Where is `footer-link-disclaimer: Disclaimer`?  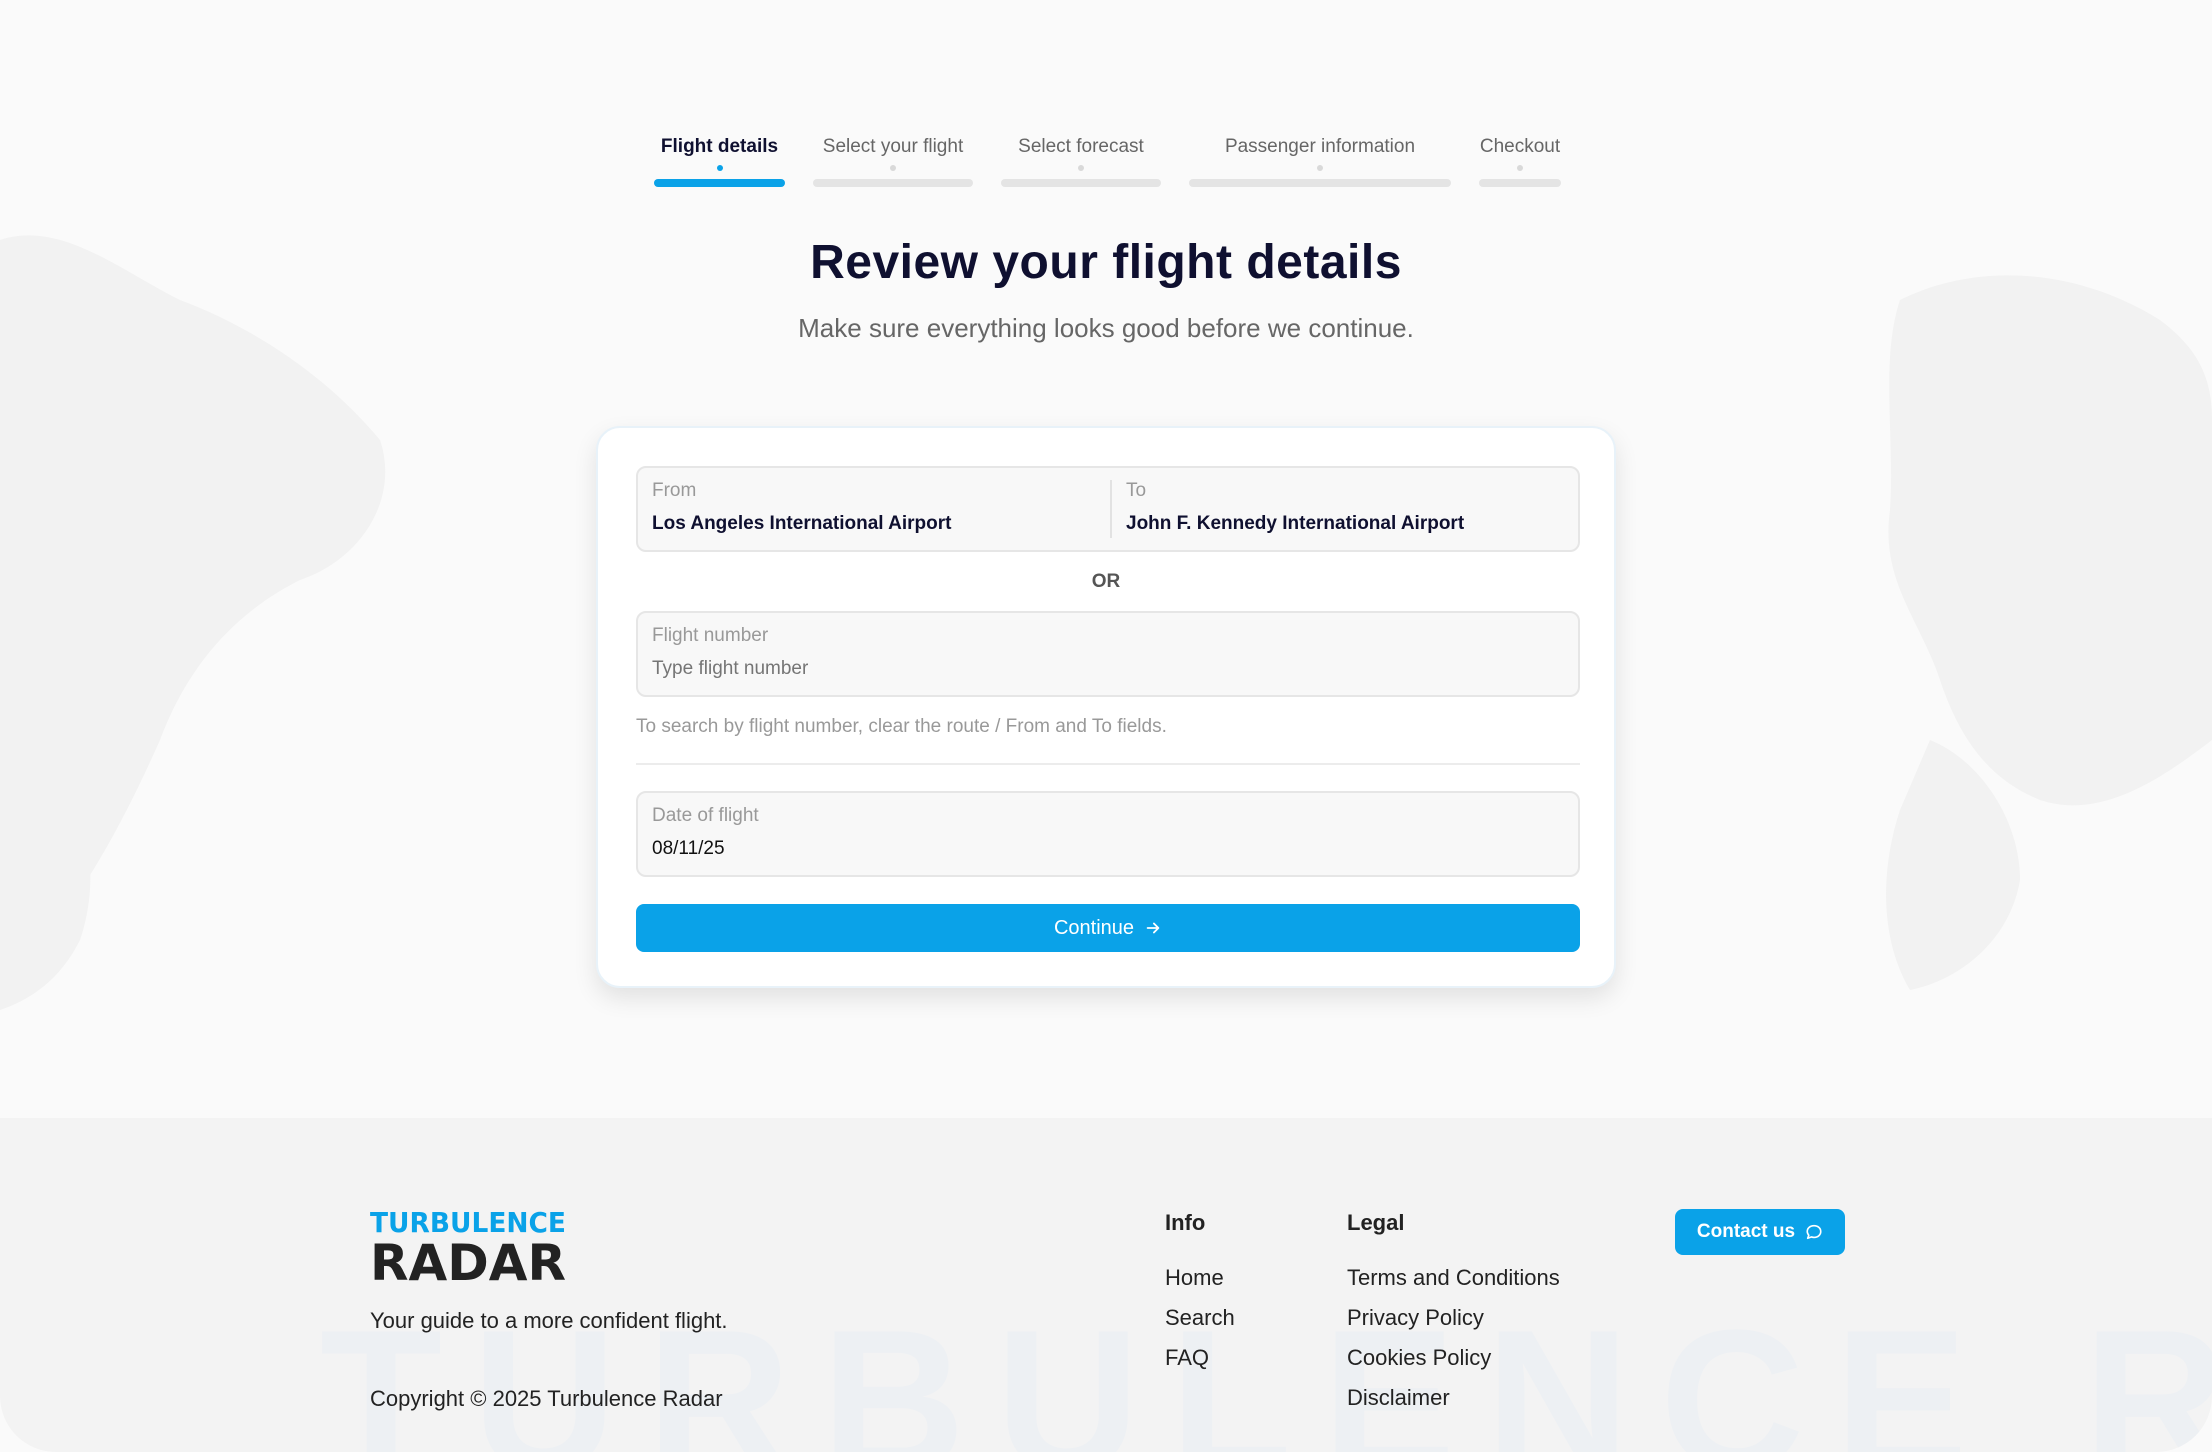 footer-link-disclaimer: Disclaimer is located at coordinates (1398, 1398).